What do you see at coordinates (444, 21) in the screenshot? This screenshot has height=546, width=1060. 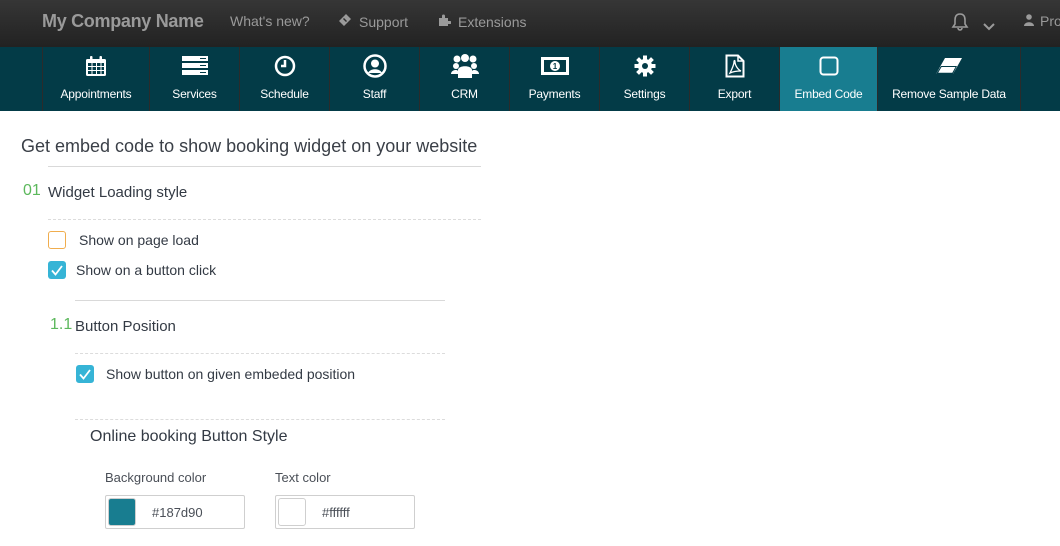 I see `puzzle-icon` at bounding box center [444, 21].